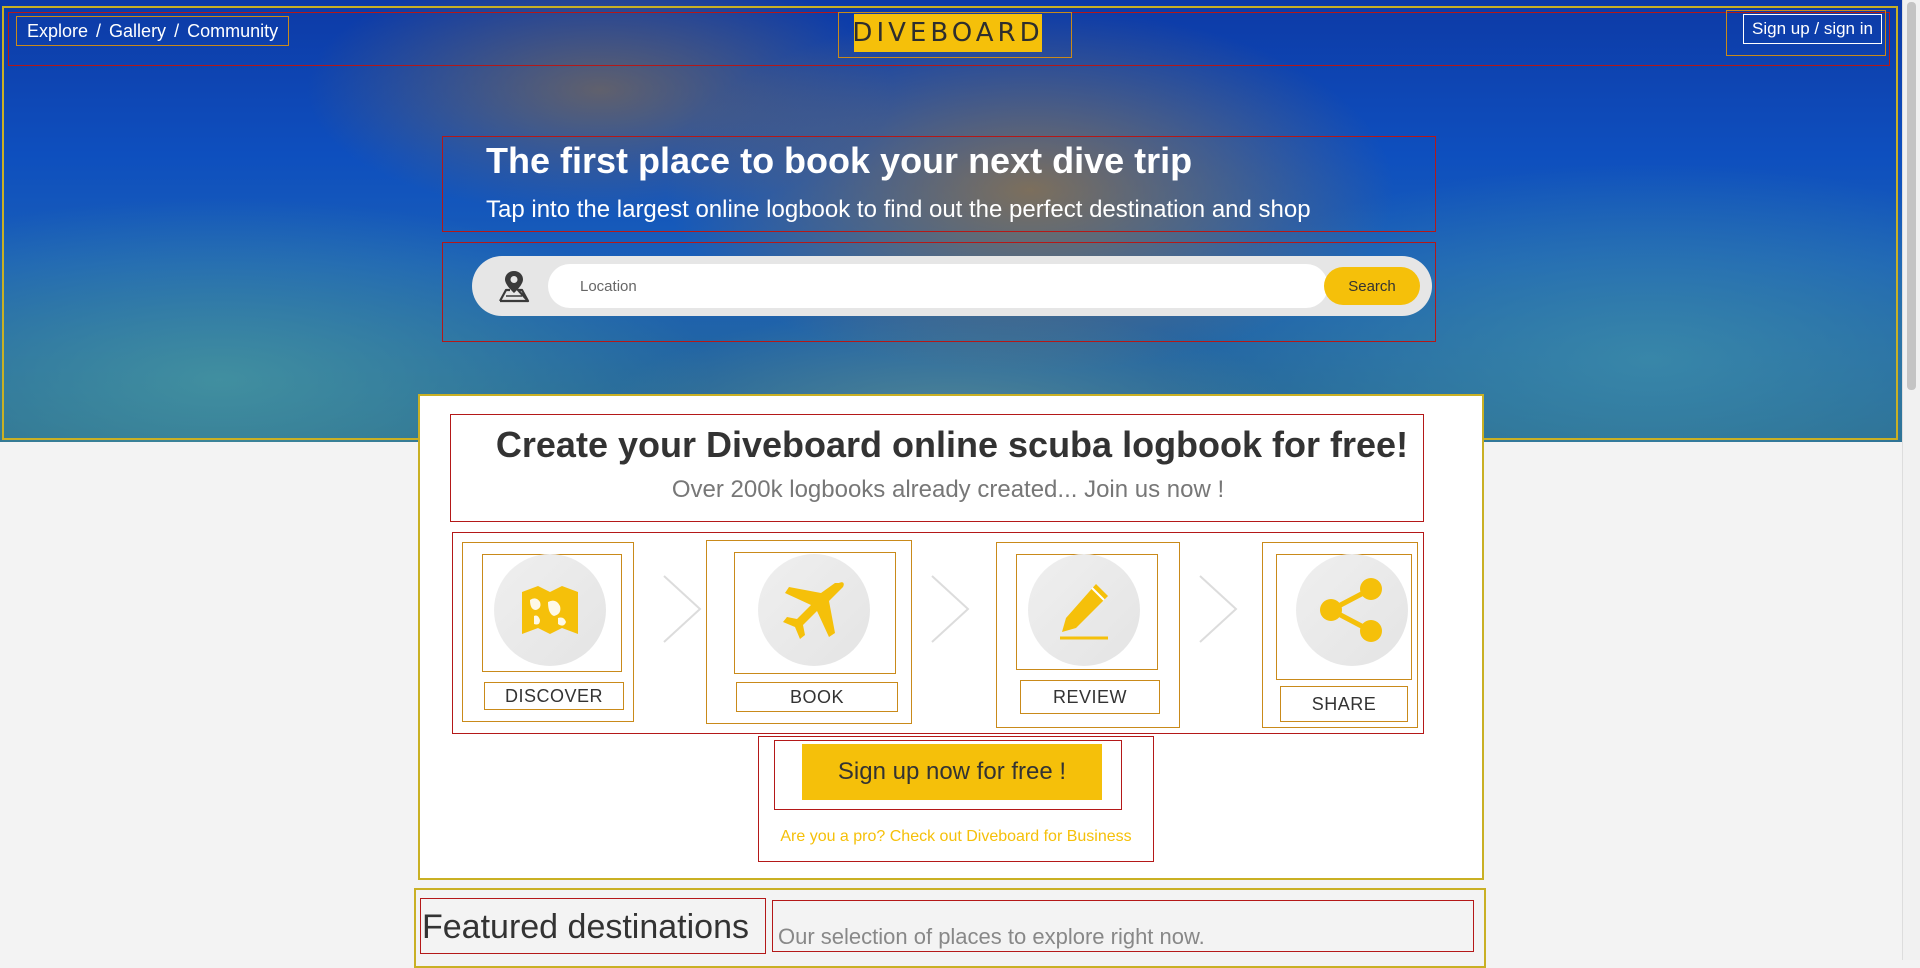  I want to click on step-review-circle, so click(1084, 610).